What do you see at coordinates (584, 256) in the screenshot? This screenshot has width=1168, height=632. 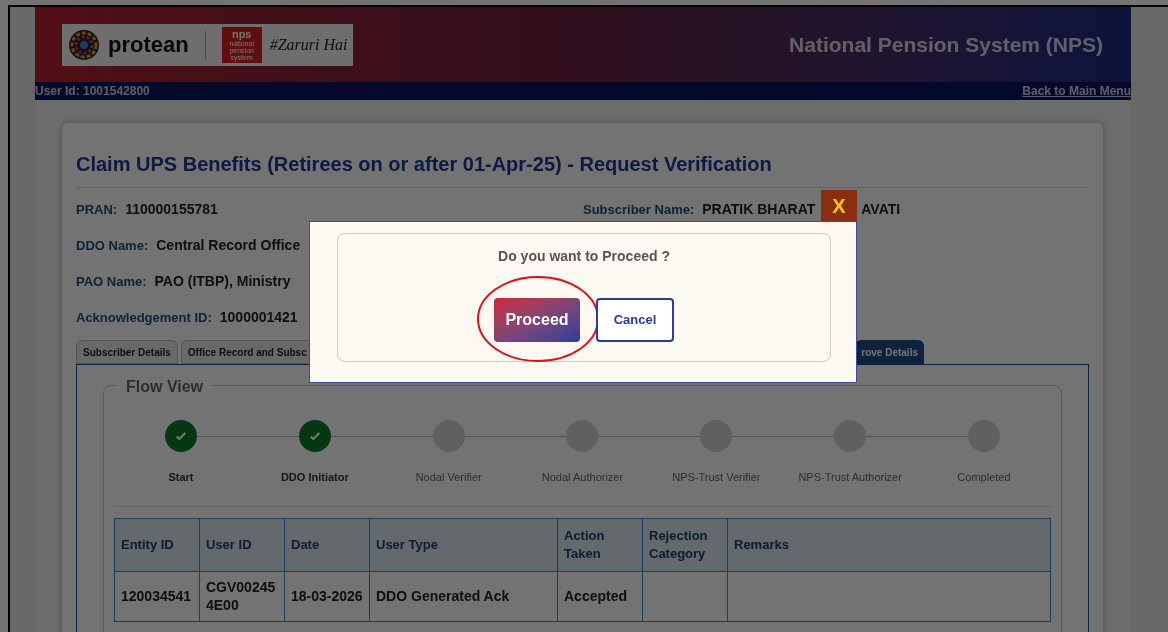 I see `dialog-message: Do you want to Proceed ?` at bounding box center [584, 256].